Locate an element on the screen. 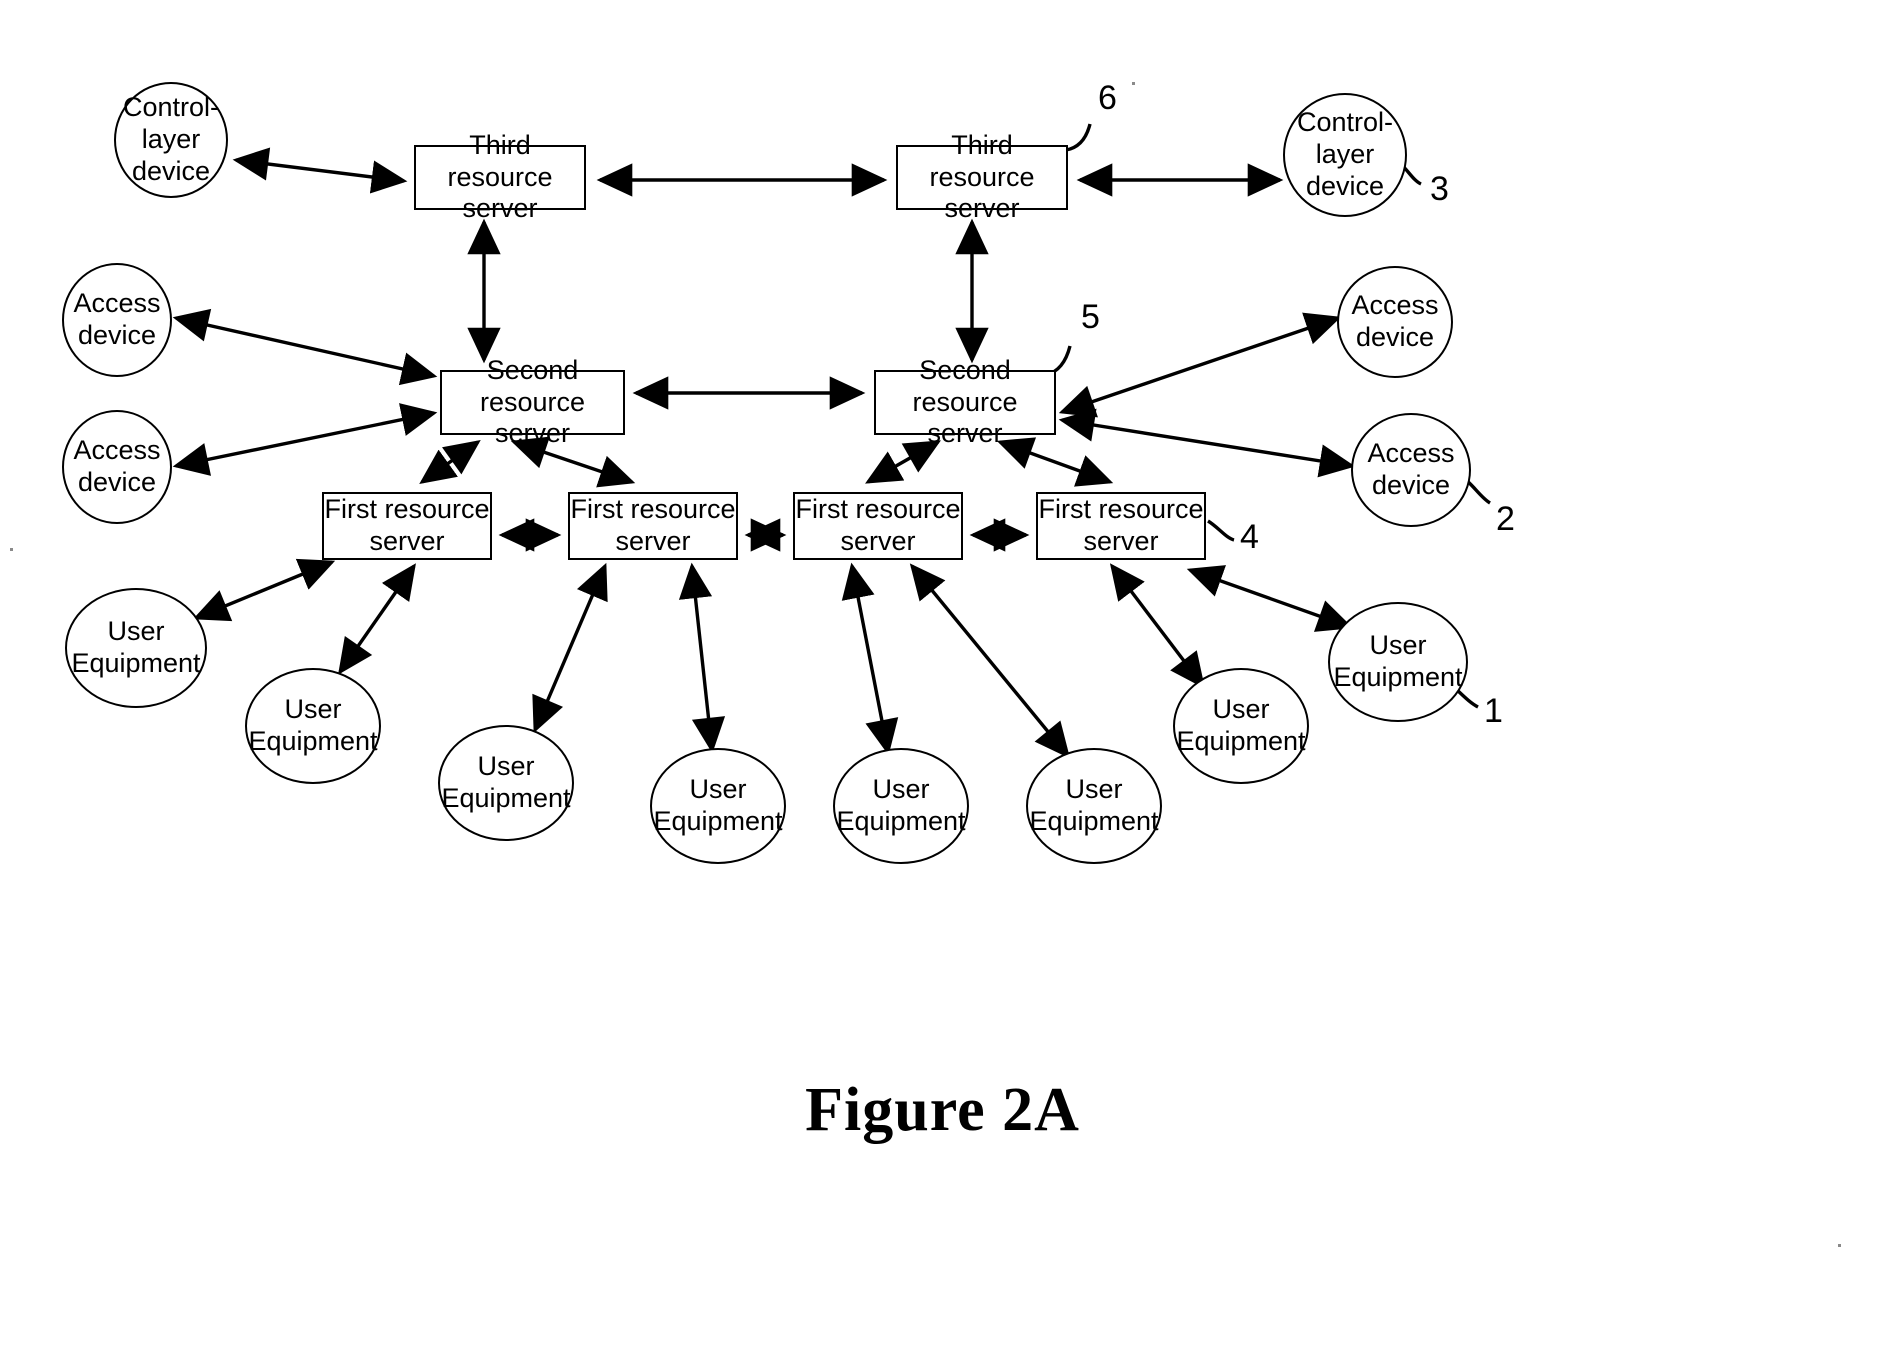 The image size is (1885, 1346). first-resource-server-2: First resource server is located at coordinates (653, 526).